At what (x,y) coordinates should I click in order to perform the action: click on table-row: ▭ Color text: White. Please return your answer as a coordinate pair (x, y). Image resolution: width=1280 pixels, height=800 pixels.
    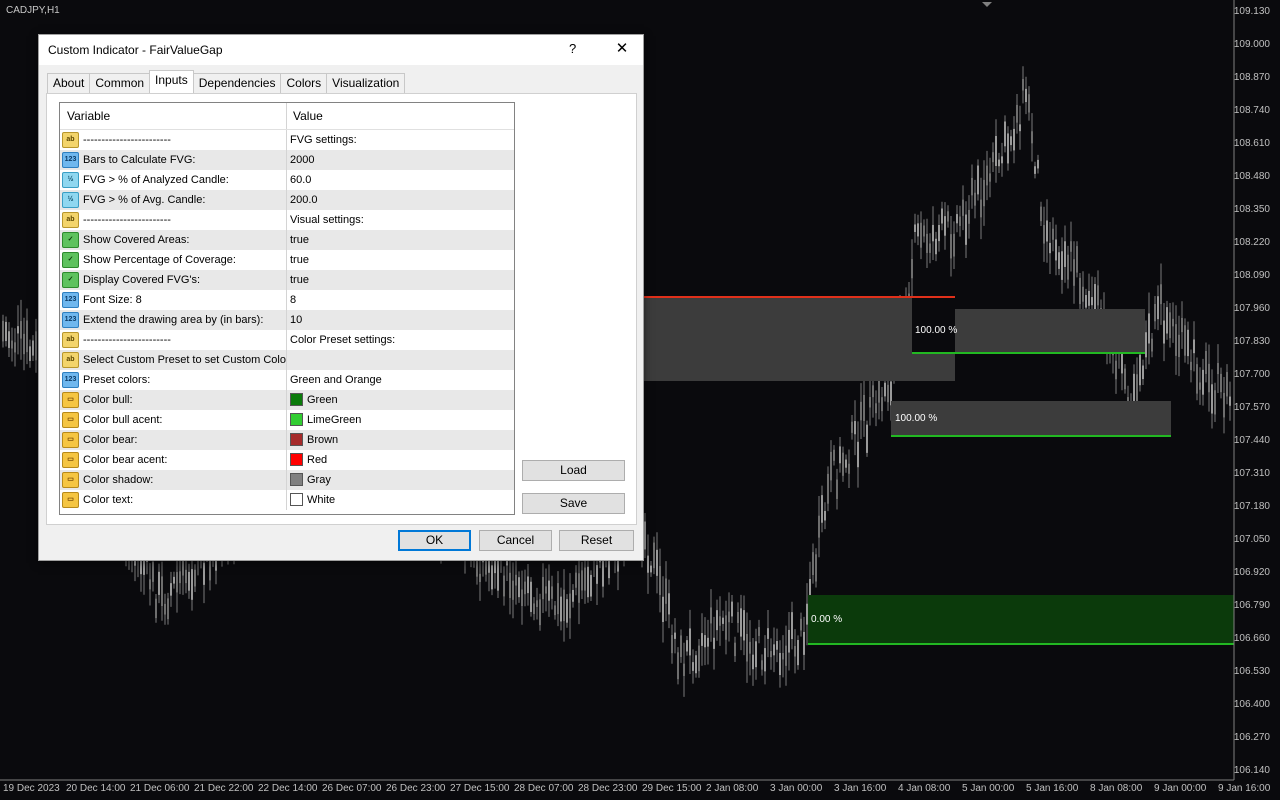
    Looking at the image, I should click on (287, 500).